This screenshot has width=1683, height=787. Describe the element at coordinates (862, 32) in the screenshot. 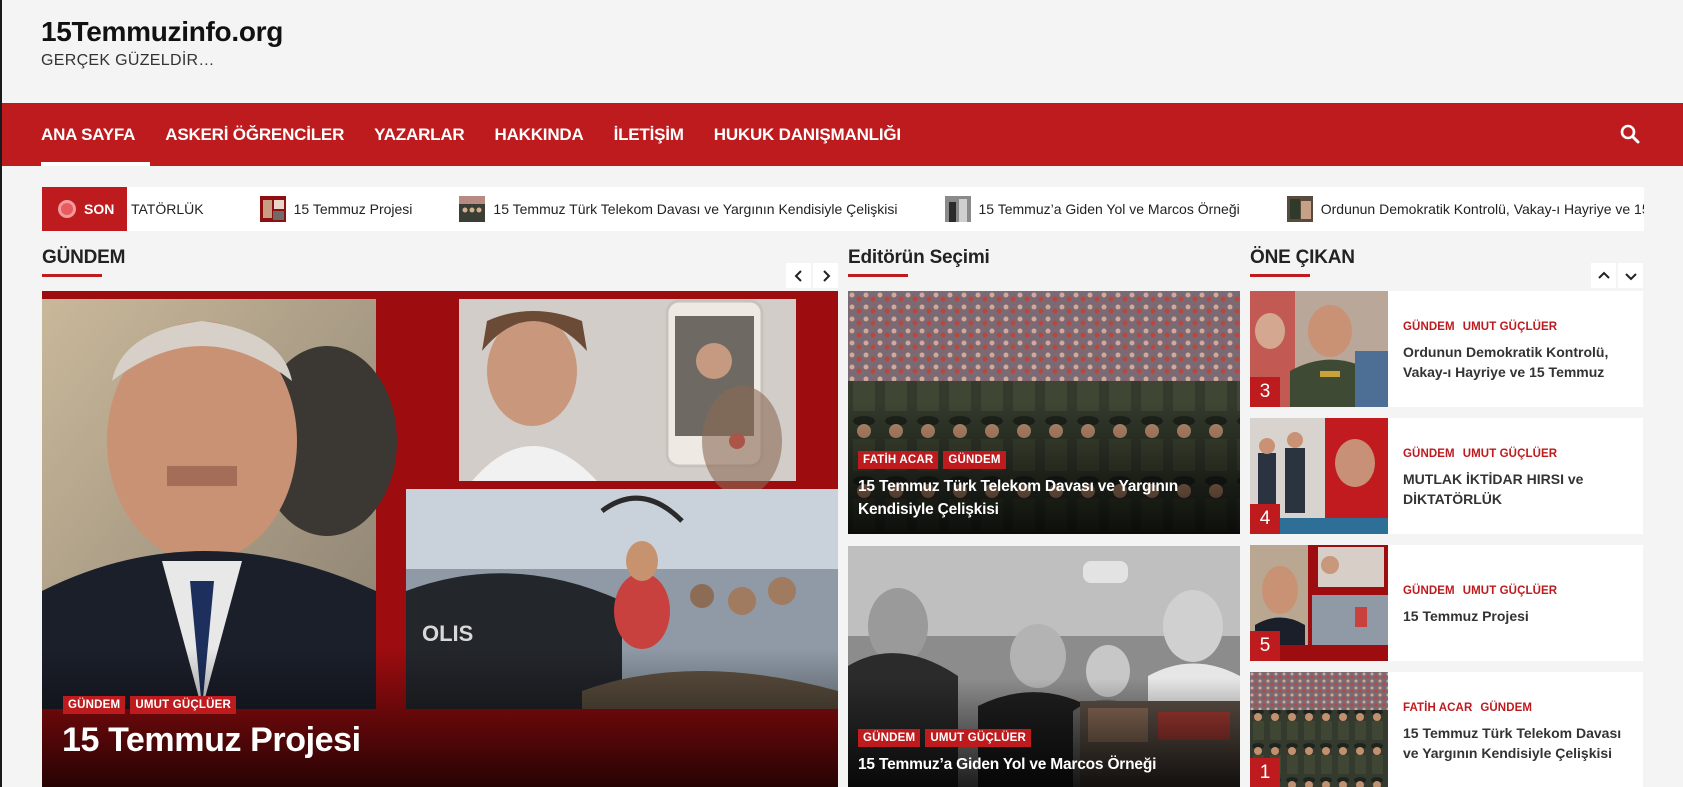

I see `site-title: 15Temmuzinfo.org` at that location.